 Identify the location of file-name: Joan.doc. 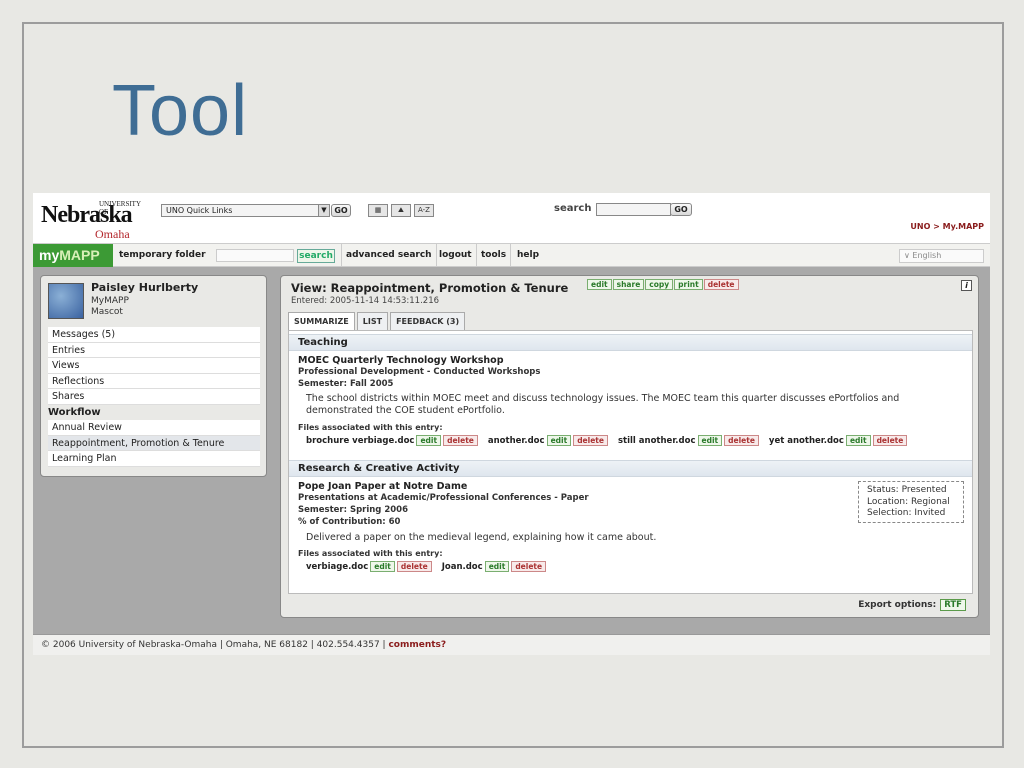
(462, 567).